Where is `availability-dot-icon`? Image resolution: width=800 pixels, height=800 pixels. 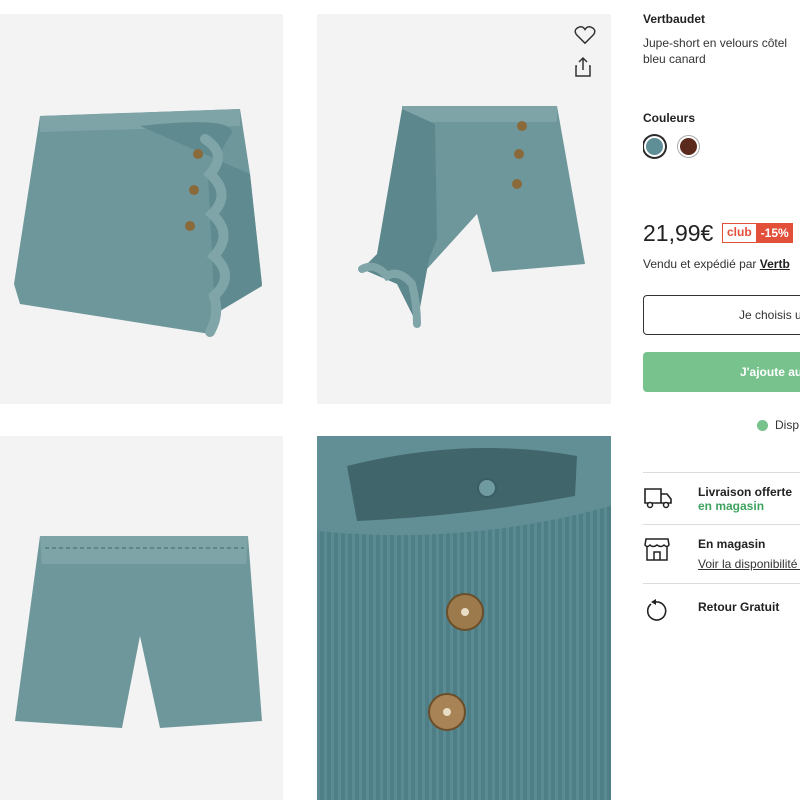 availability-dot-icon is located at coordinates (762, 425).